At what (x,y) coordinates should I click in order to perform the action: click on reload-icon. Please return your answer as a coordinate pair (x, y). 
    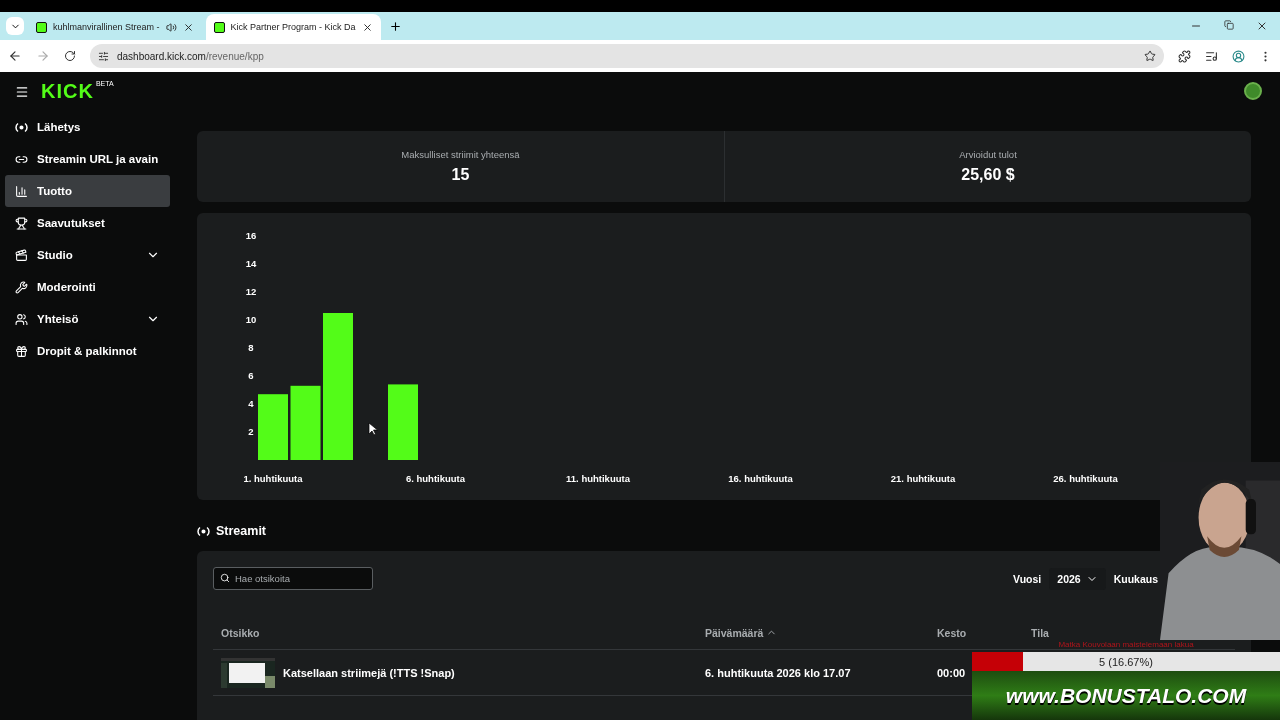
    Looking at the image, I should click on (70, 56).